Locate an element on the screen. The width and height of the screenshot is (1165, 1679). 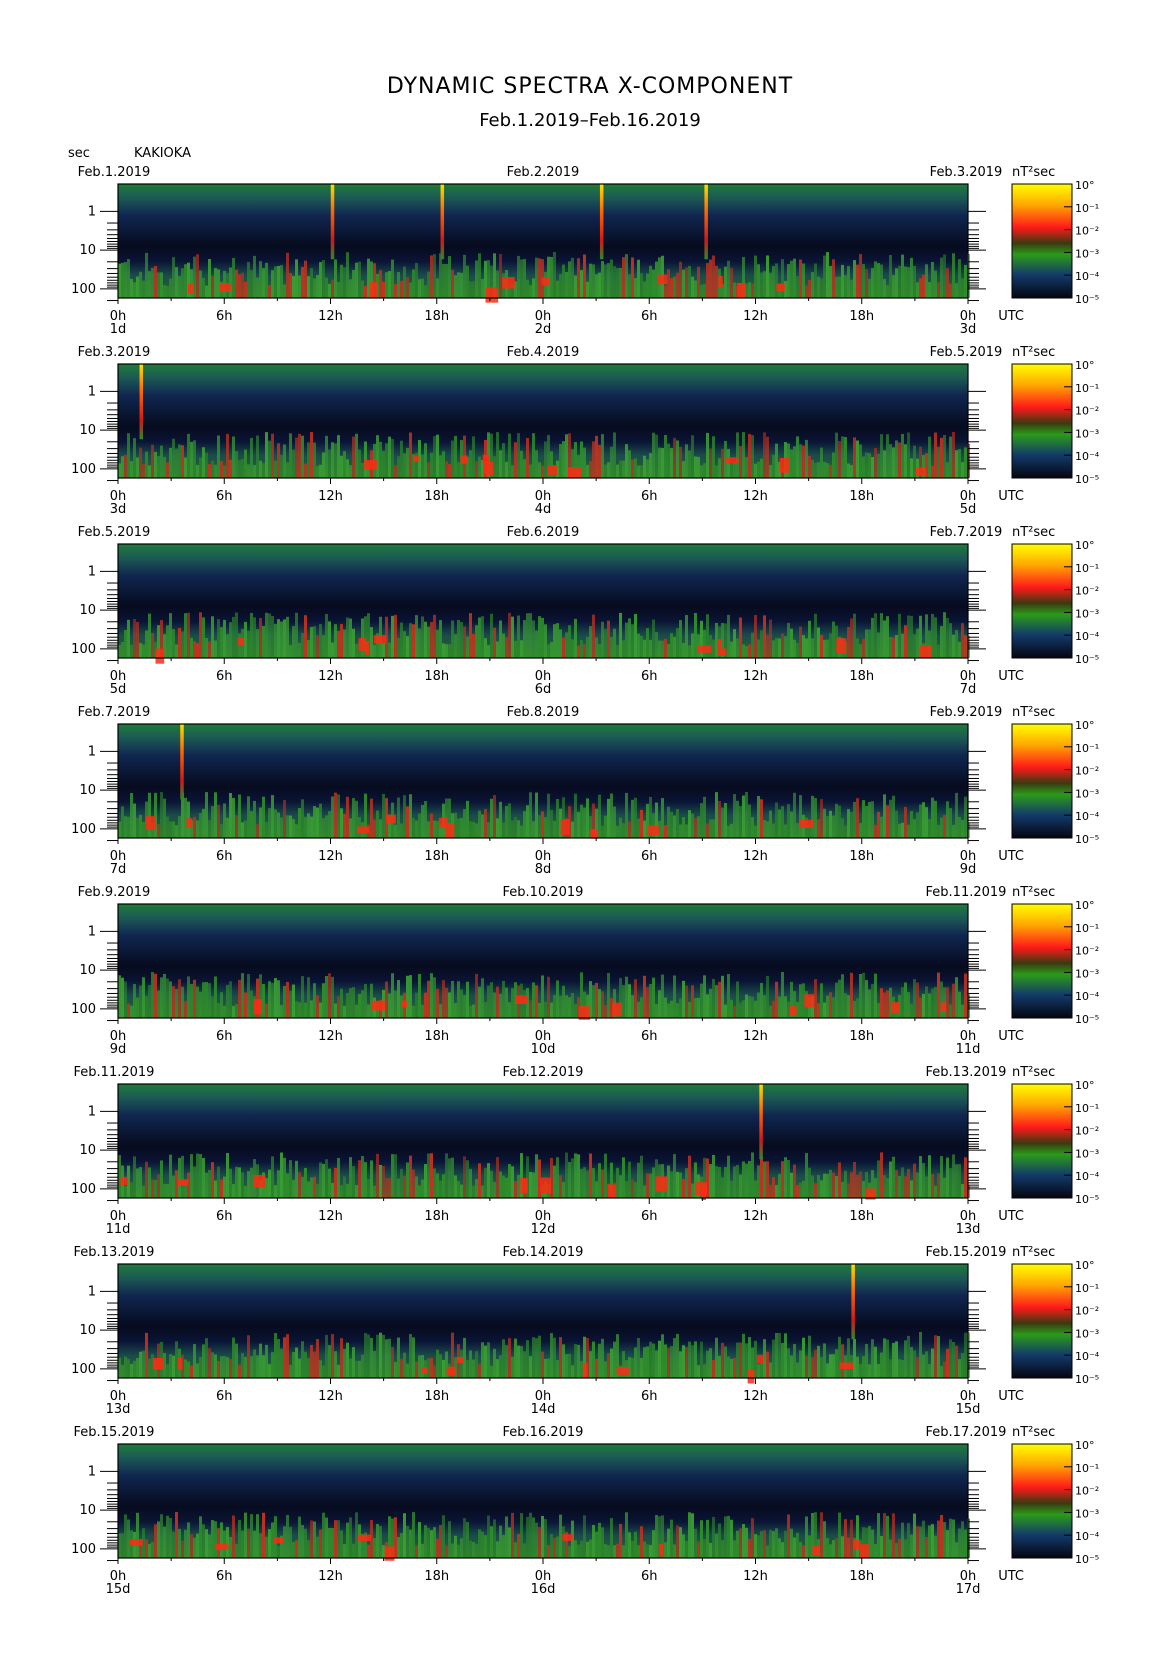
day-label-mid: 4d is located at coordinates (543, 509).